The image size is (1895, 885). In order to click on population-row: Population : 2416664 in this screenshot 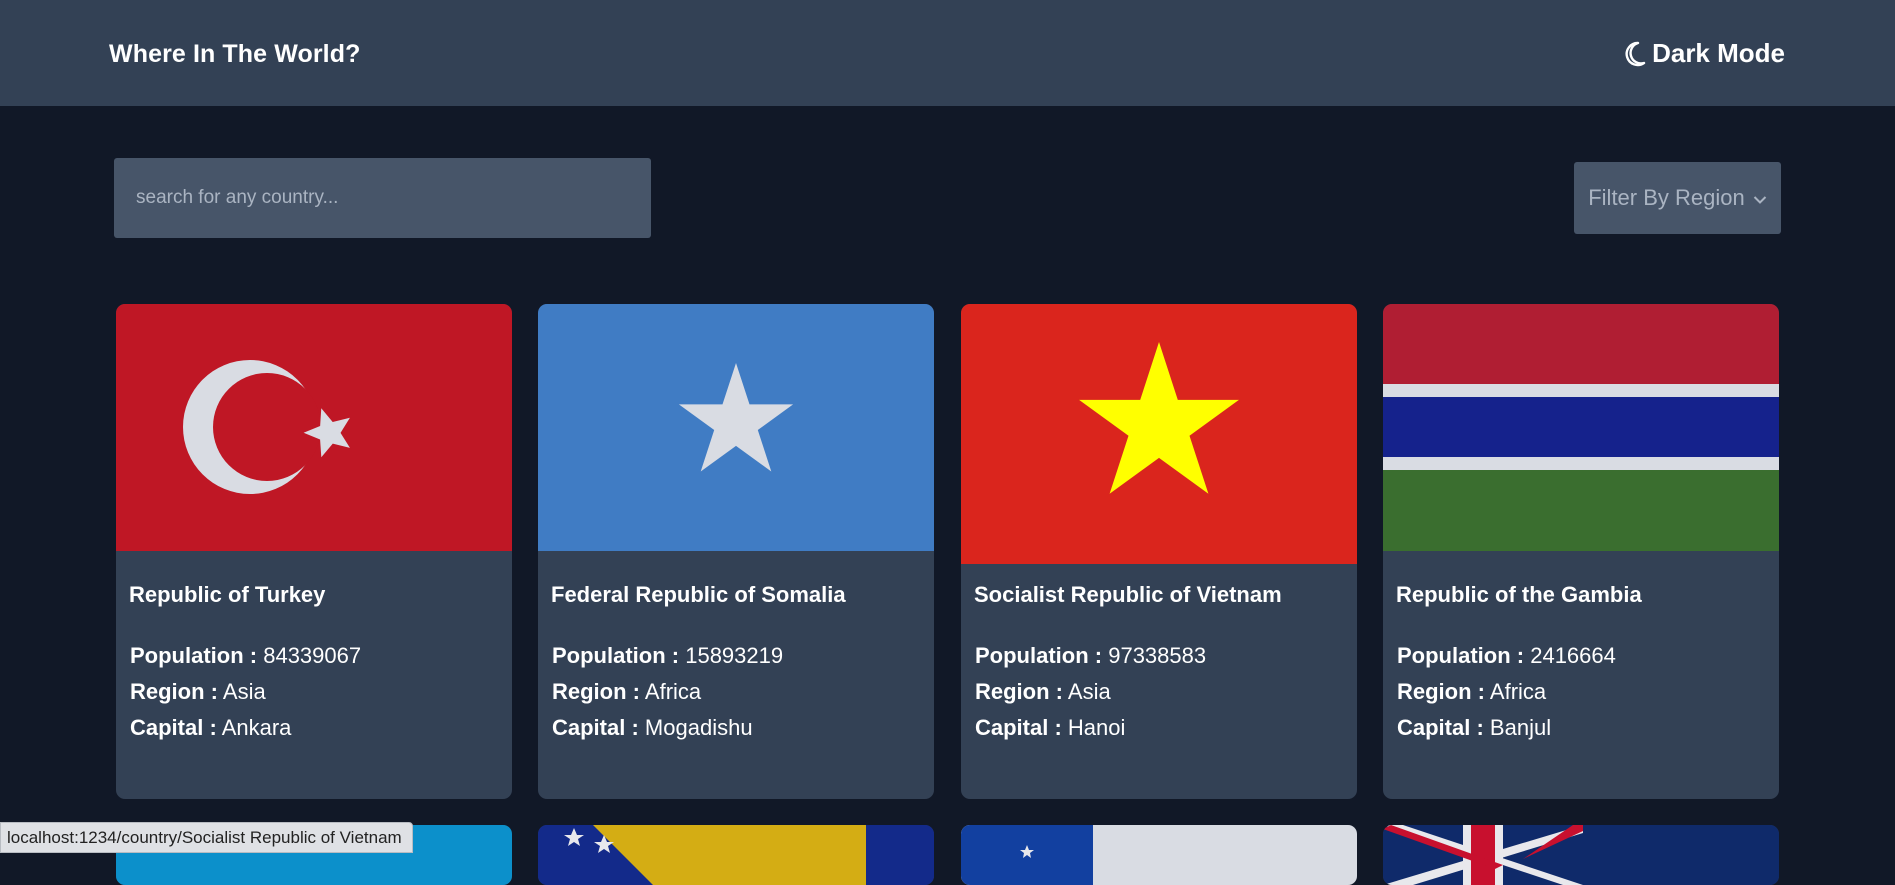, I will do `click(1506, 656)`.